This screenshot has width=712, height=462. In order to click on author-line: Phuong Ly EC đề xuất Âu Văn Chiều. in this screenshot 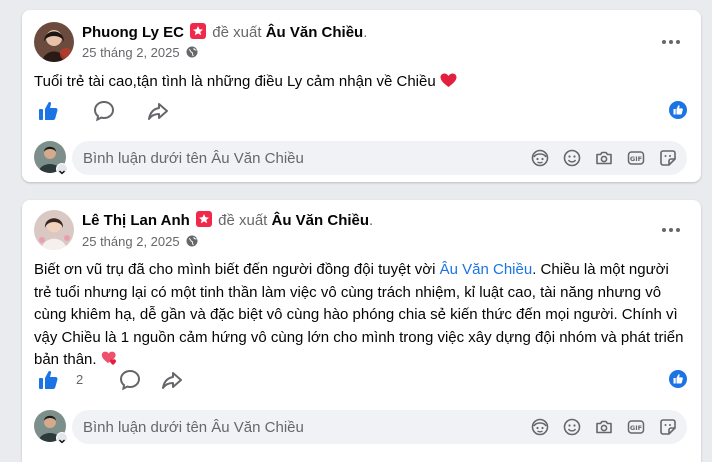, I will do `click(225, 32)`.